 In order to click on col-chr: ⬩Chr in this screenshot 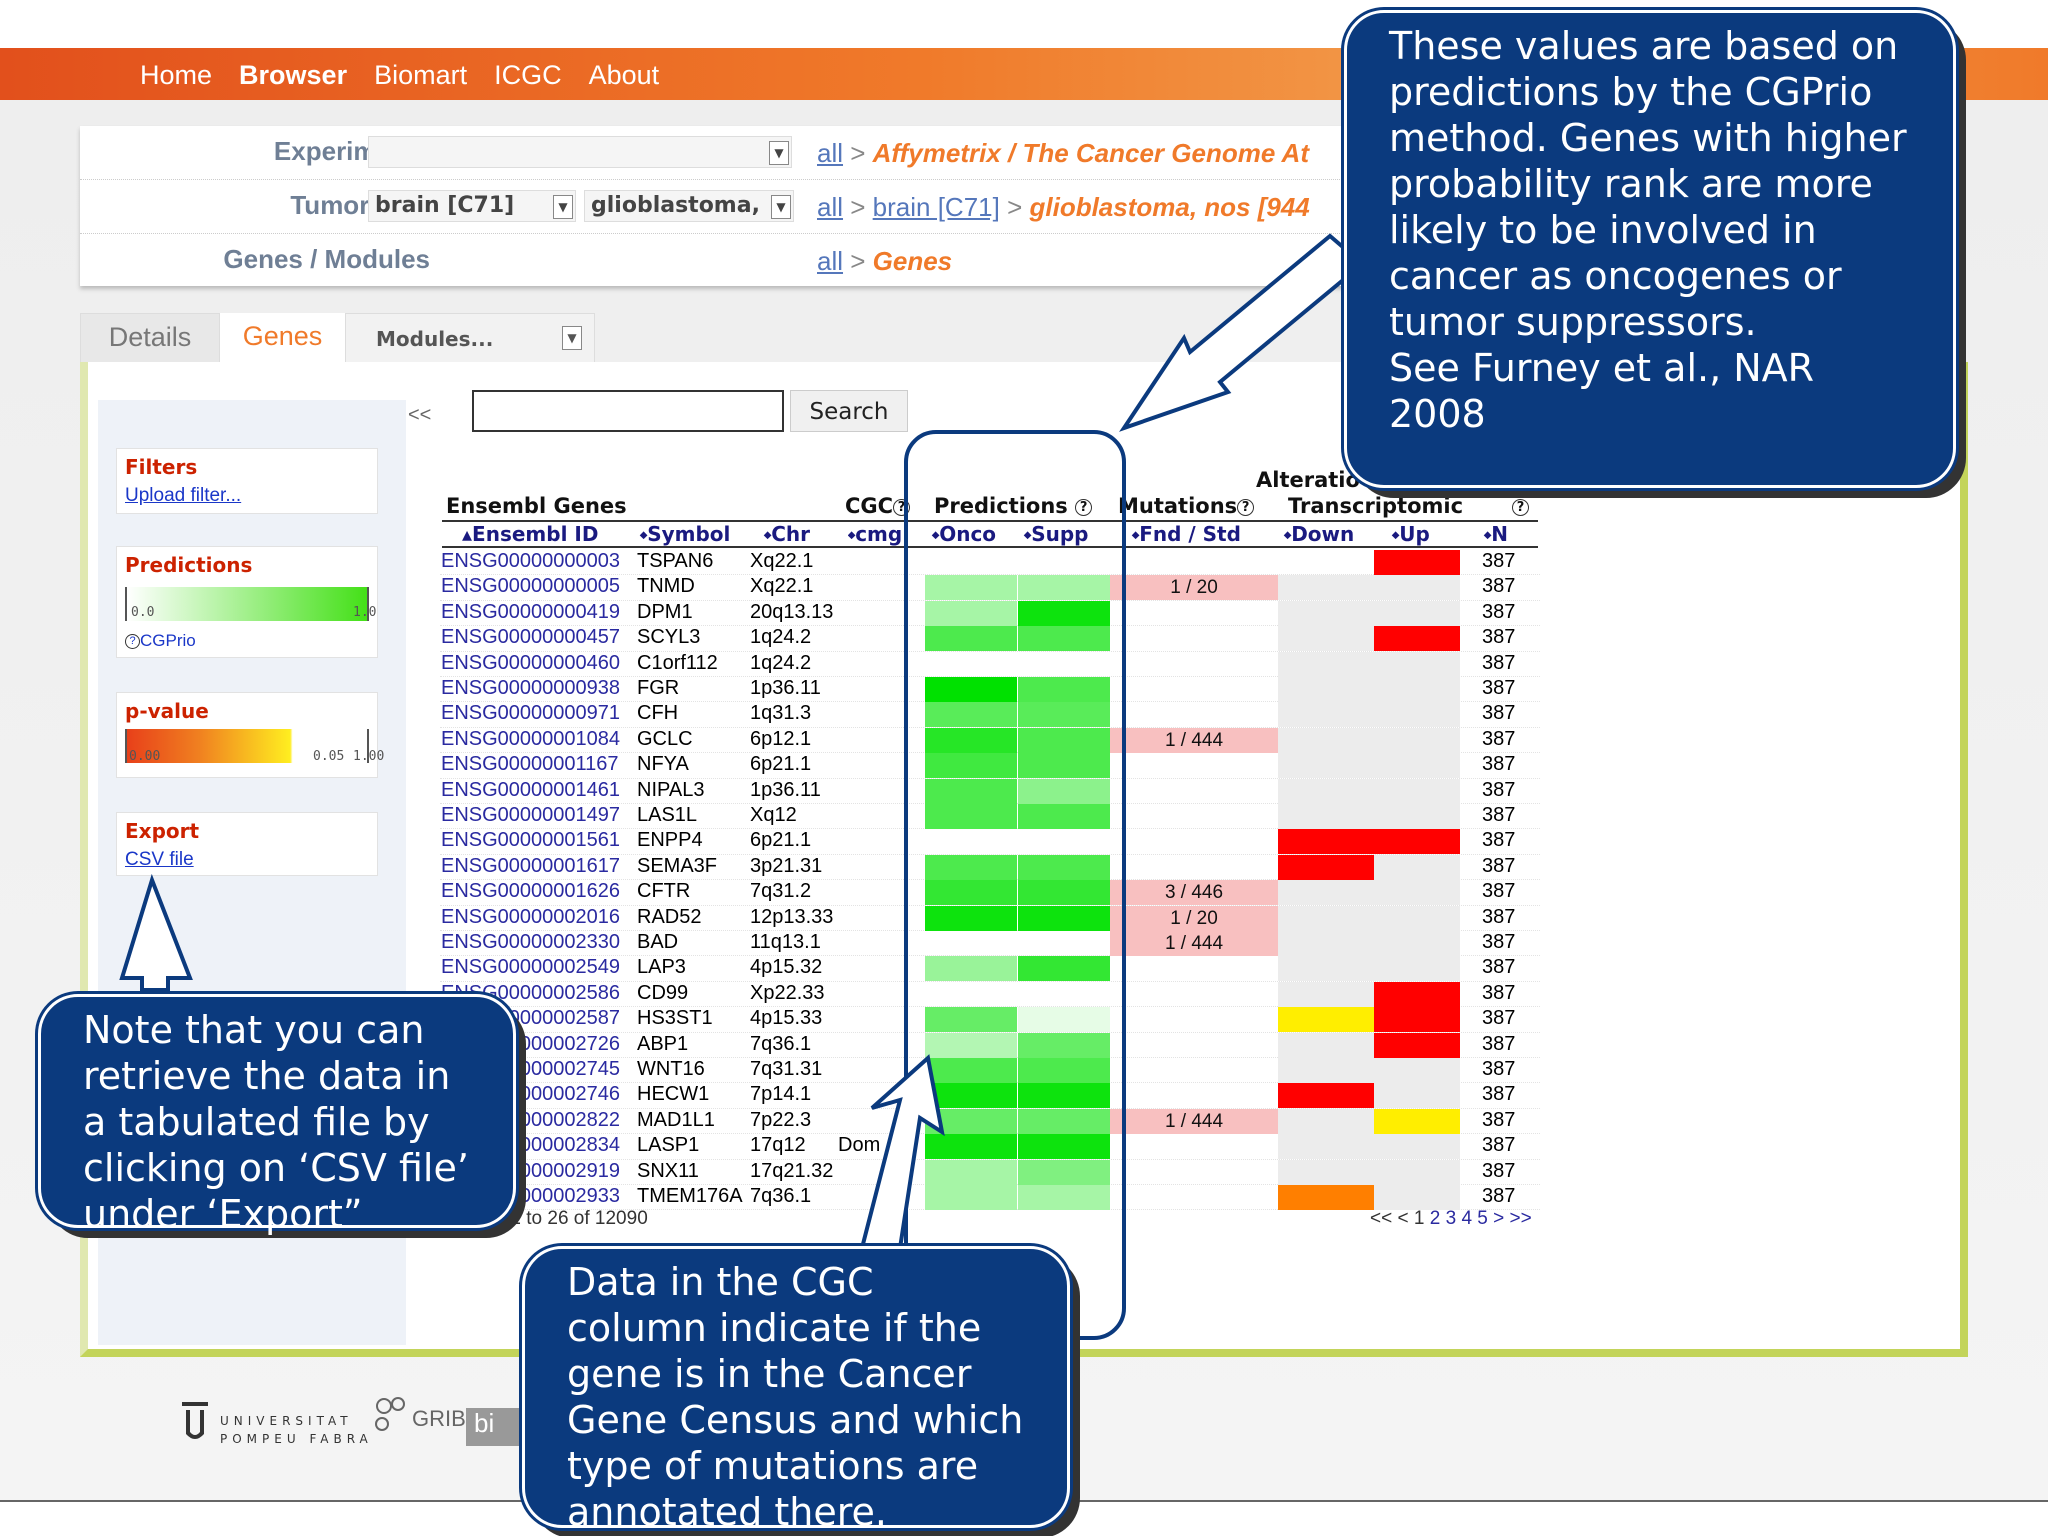, I will do `click(787, 534)`.